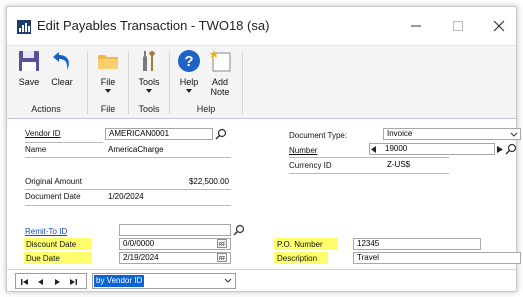 This screenshot has width=523, height=297. Describe the element at coordinates (149, 91) in the screenshot. I see `tools-dropdown-icon` at that location.